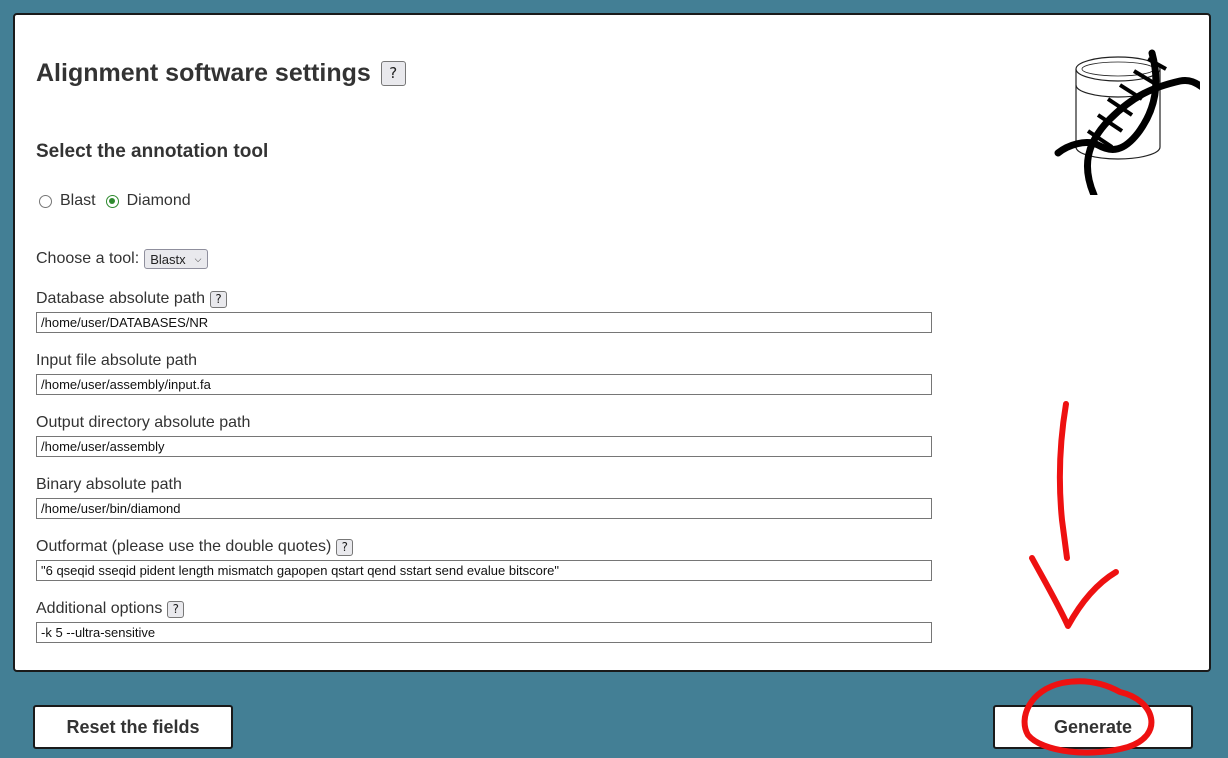 The image size is (1228, 758). What do you see at coordinates (484, 299) in the screenshot?
I see `database-path-label: Database absolute path ?` at bounding box center [484, 299].